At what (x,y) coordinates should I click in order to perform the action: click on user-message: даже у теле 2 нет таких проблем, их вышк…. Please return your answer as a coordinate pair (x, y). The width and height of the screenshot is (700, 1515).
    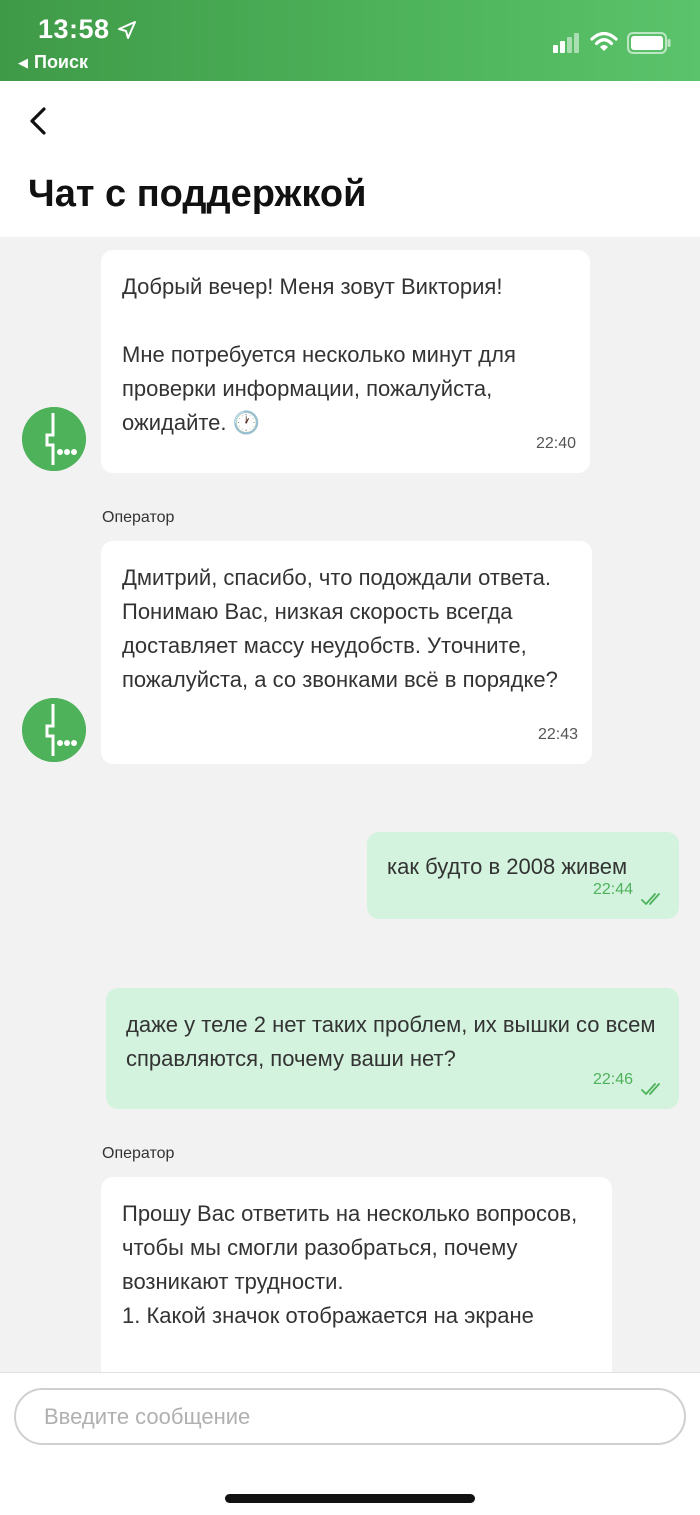
    Looking at the image, I should click on (392, 1048).